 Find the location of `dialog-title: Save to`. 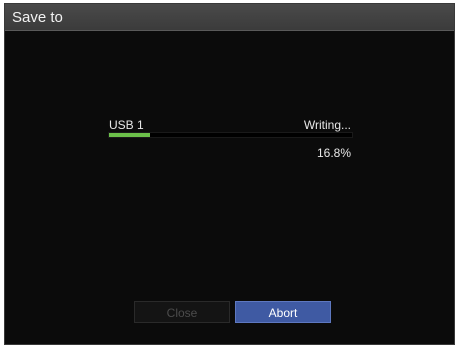

dialog-title: Save to is located at coordinates (37, 17).